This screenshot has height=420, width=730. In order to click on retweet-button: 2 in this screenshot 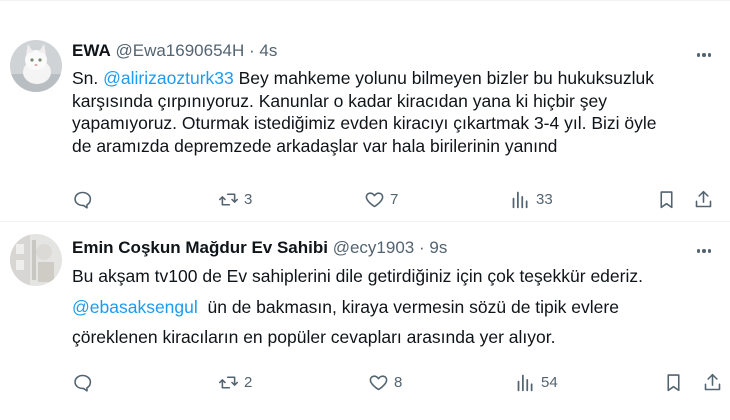, I will do `click(235, 382)`.